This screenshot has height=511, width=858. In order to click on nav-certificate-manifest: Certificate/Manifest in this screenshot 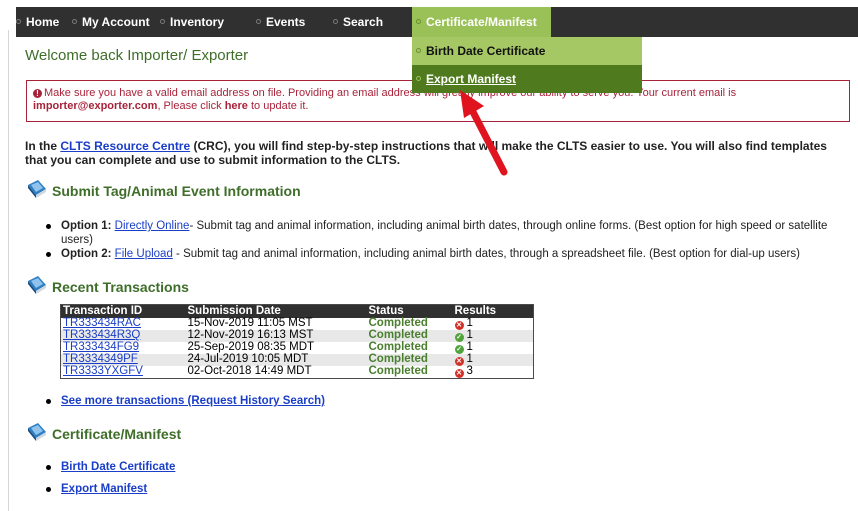, I will do `click(481, 22)`.